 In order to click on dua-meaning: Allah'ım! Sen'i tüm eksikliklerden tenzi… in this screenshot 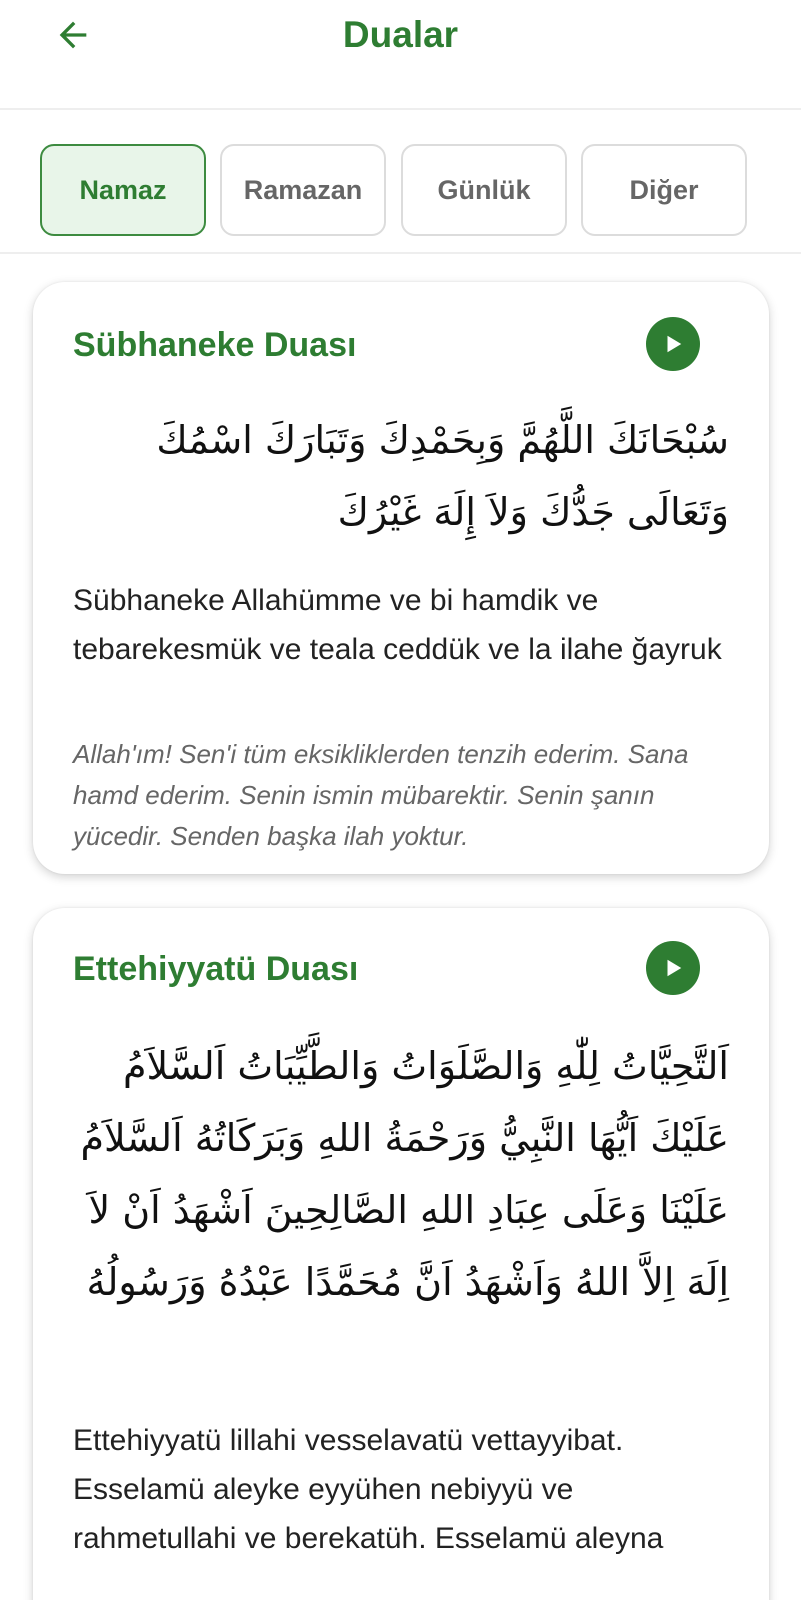, I will do `click(381, 795)`.